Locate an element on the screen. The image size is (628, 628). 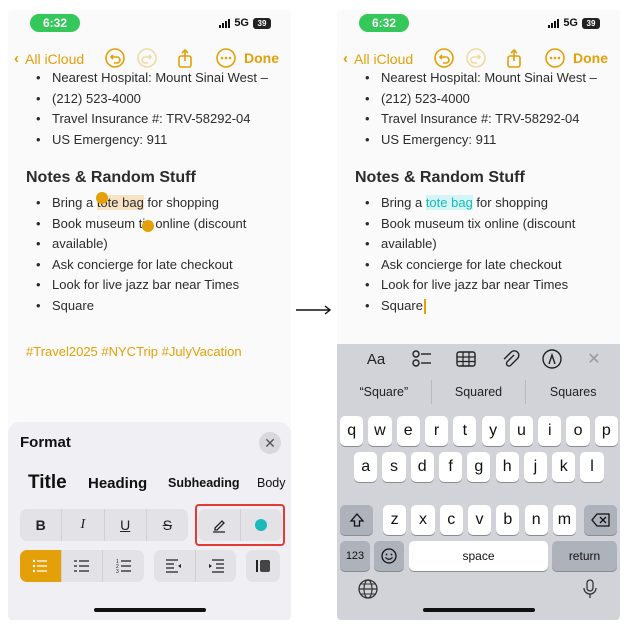
numbers-key: 123 is located at coordinates (355, 556).